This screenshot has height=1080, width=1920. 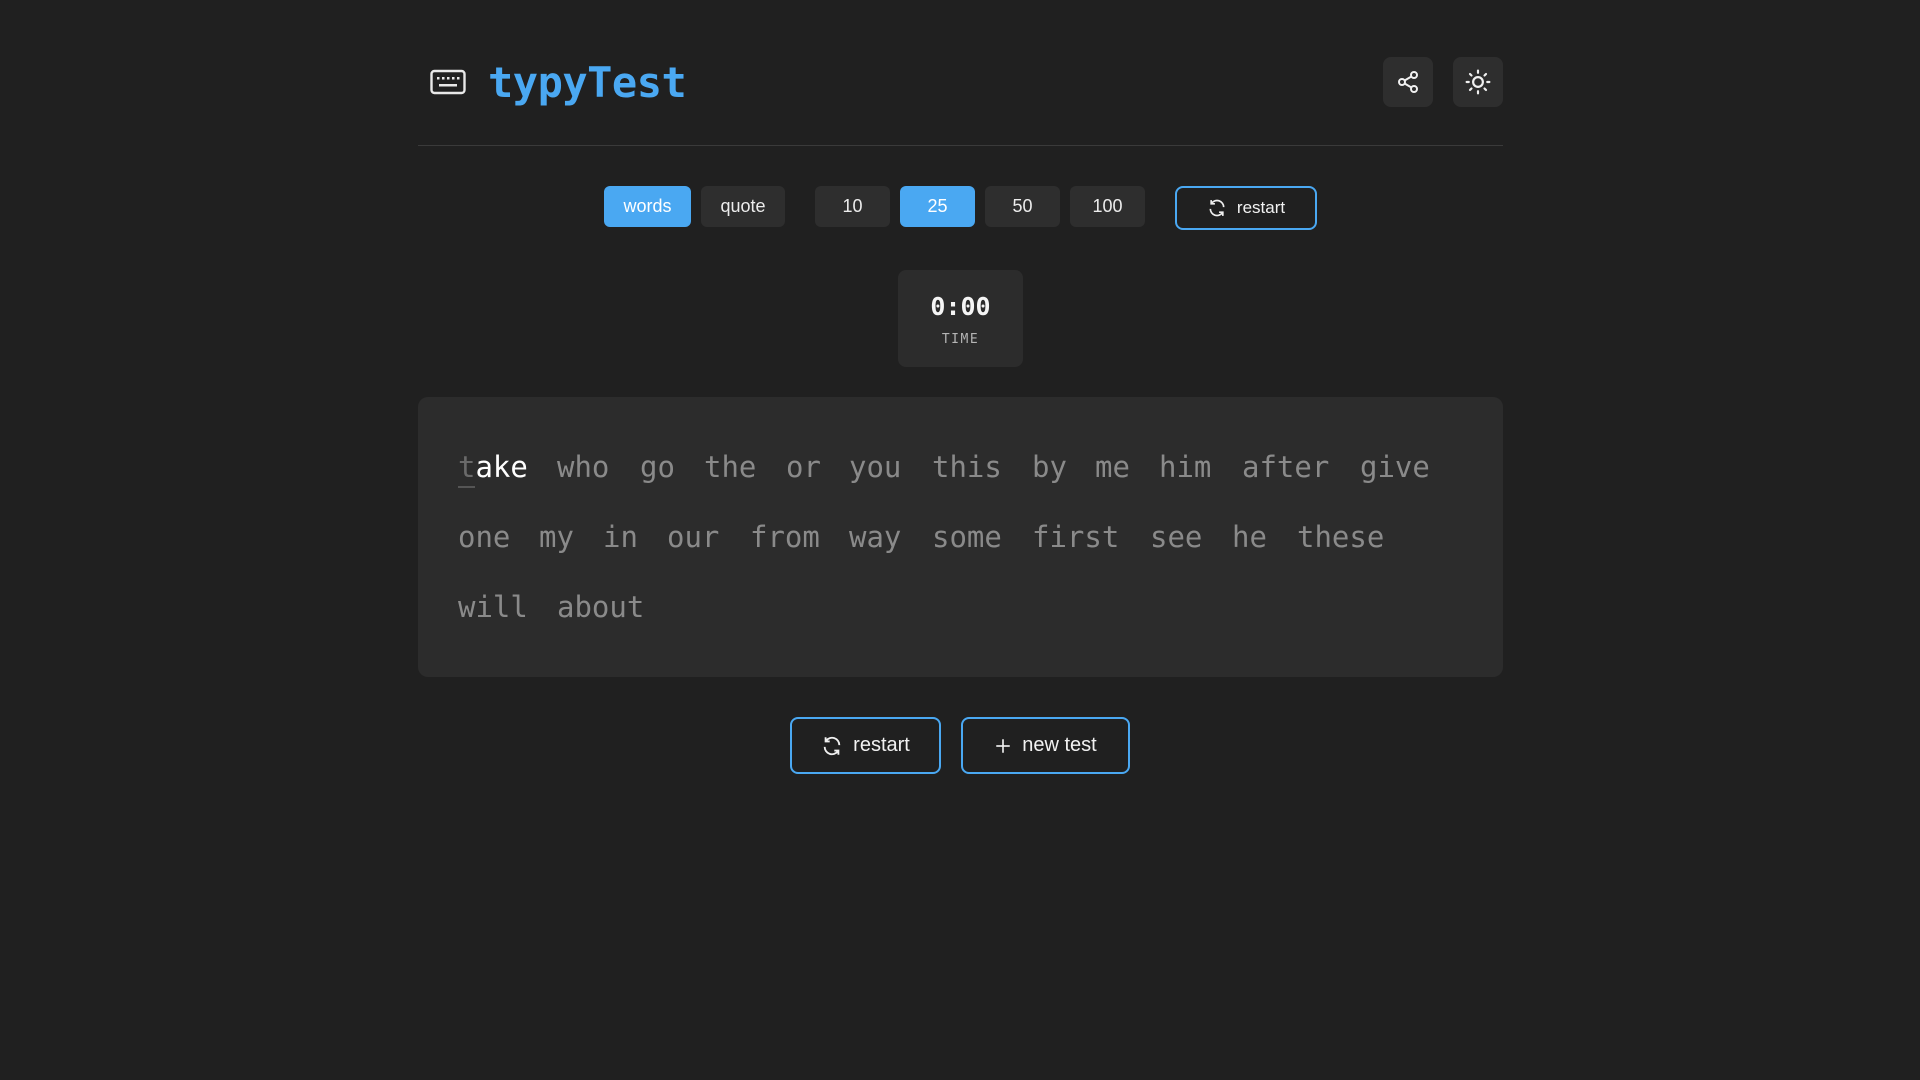 I want to click on sun-icon, so click(x=1478, y=82).